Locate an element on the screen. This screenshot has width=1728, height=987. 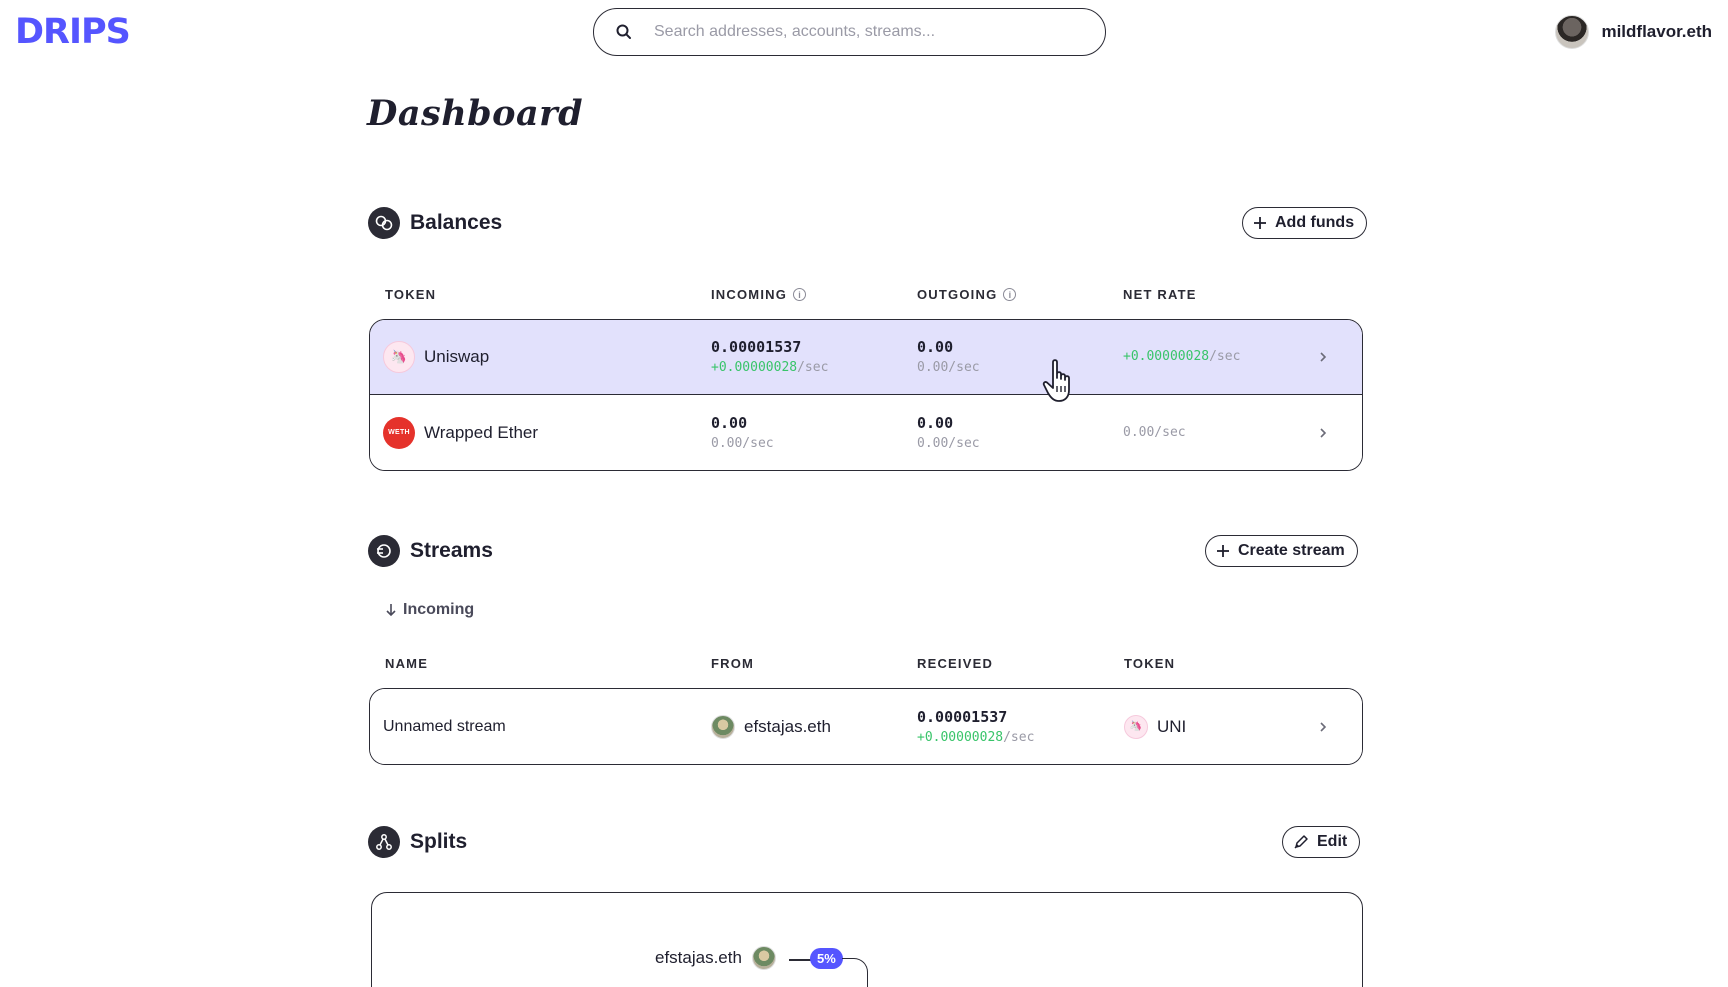
top-bar: DRIPS mildflavor.eth is located at coordinates (864, 32).